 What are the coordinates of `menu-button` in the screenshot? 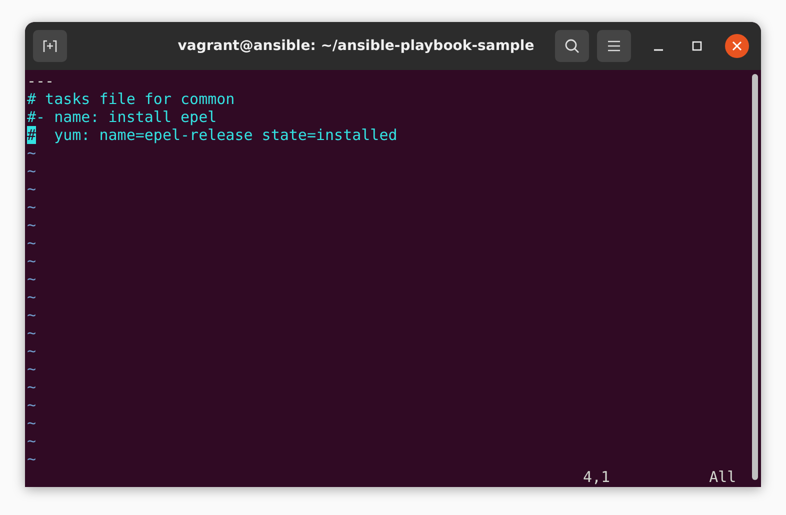 It's located at (614, 46).